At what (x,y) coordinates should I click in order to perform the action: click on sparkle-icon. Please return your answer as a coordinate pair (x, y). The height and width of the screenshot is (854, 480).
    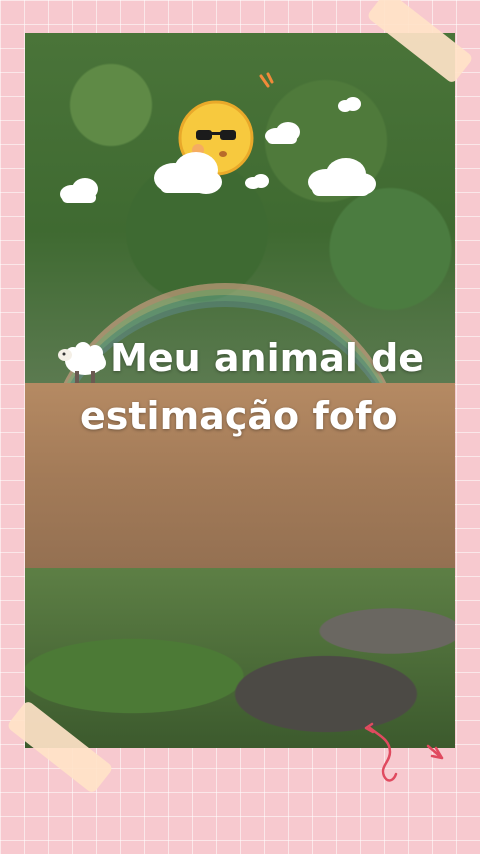
    Looking at the image, I should click on (266, 80).